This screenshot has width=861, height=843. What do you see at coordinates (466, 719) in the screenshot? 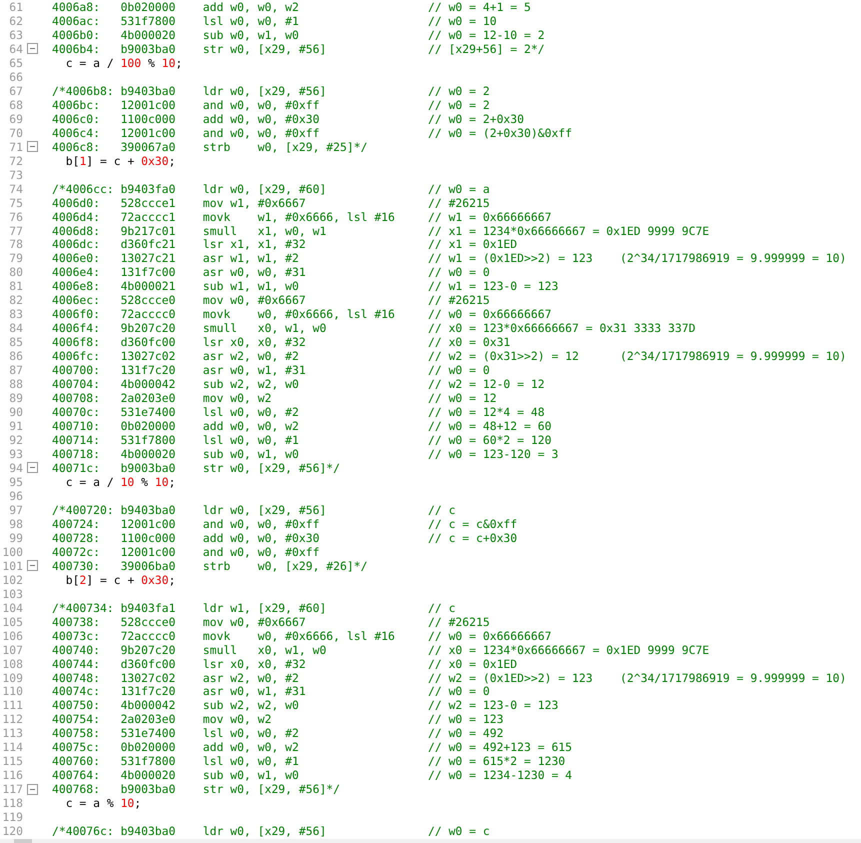
I see `code-comment: // w0 = 123` at bounding box center [466, 719].